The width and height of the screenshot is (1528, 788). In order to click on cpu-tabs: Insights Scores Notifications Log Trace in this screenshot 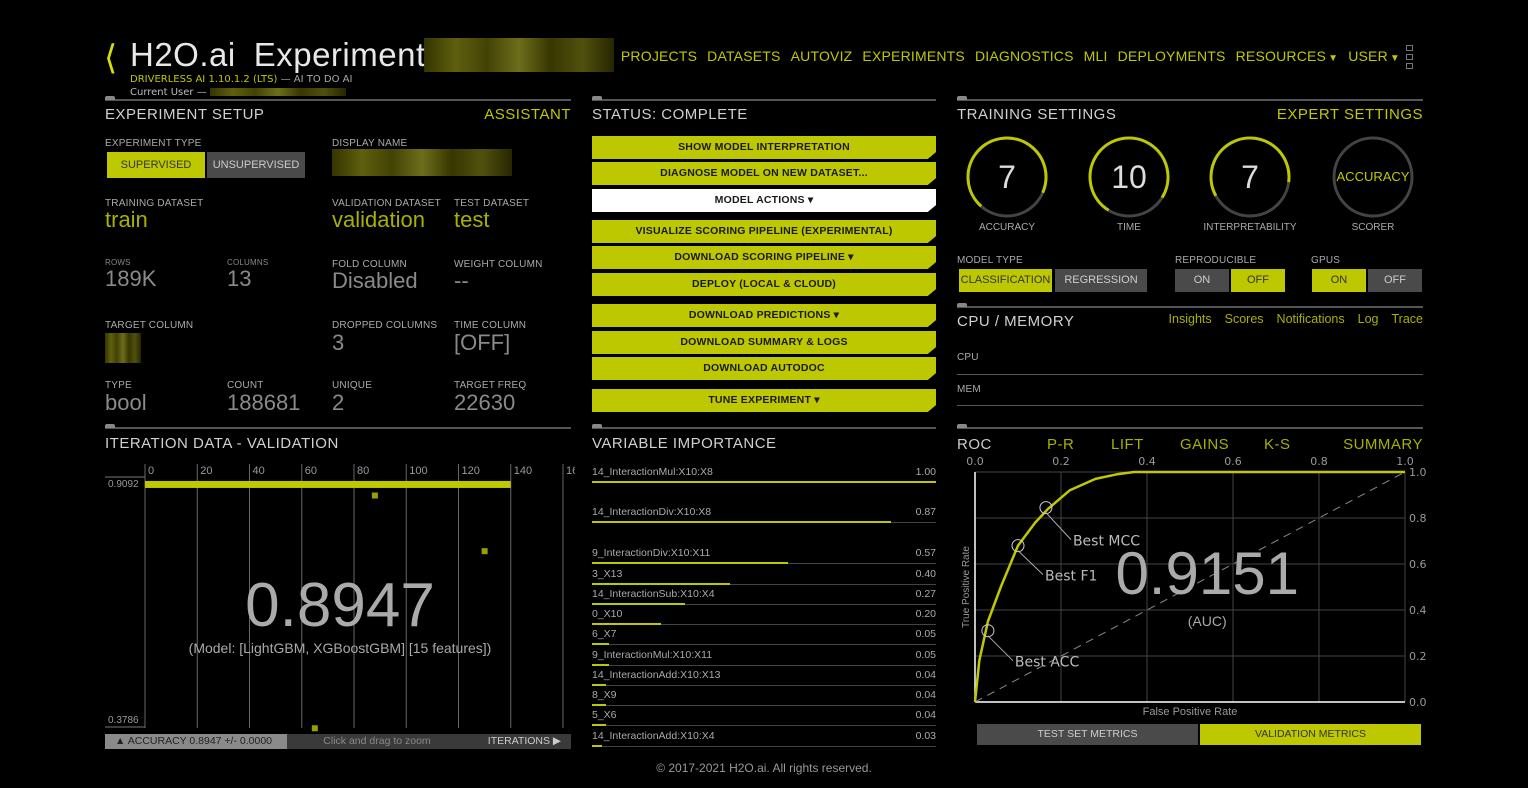, I will do `click(1296, 319)`.